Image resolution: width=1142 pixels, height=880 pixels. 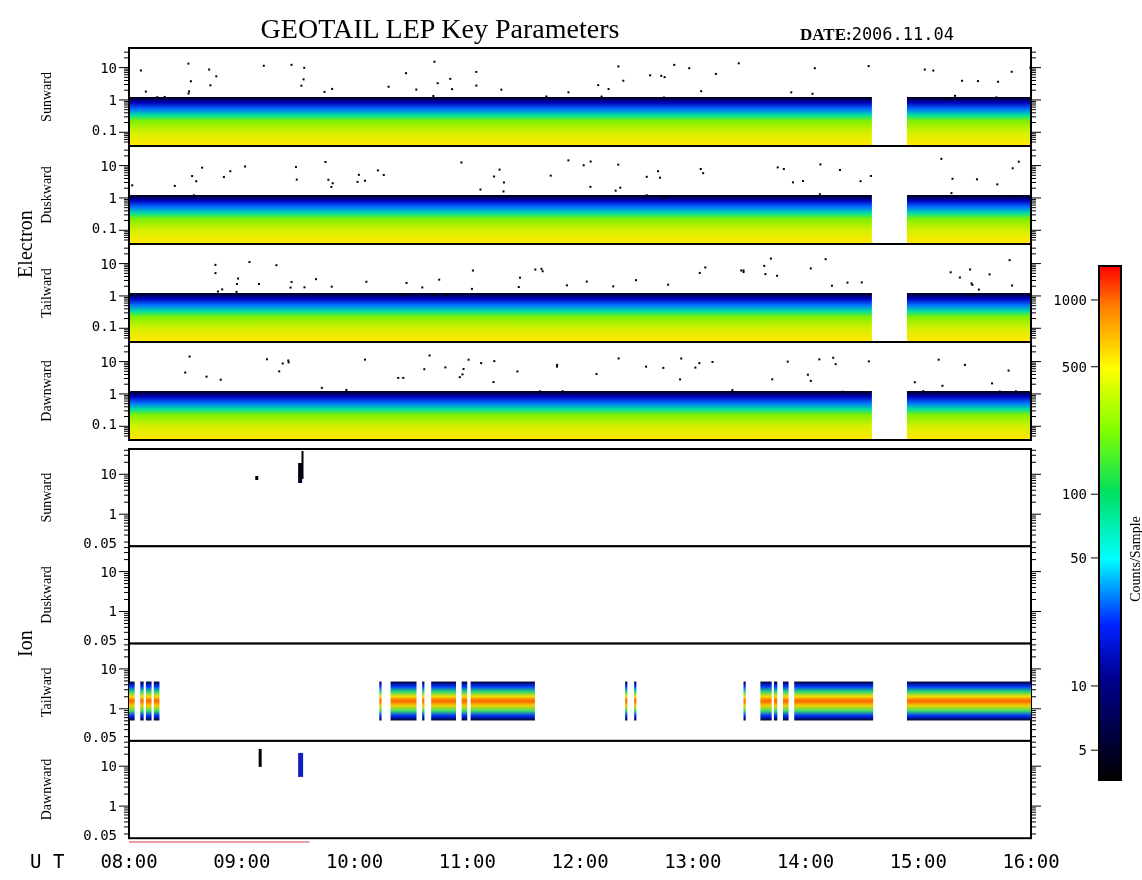 I want to click on tick-label: 15:00, so click(x=918, y=861).